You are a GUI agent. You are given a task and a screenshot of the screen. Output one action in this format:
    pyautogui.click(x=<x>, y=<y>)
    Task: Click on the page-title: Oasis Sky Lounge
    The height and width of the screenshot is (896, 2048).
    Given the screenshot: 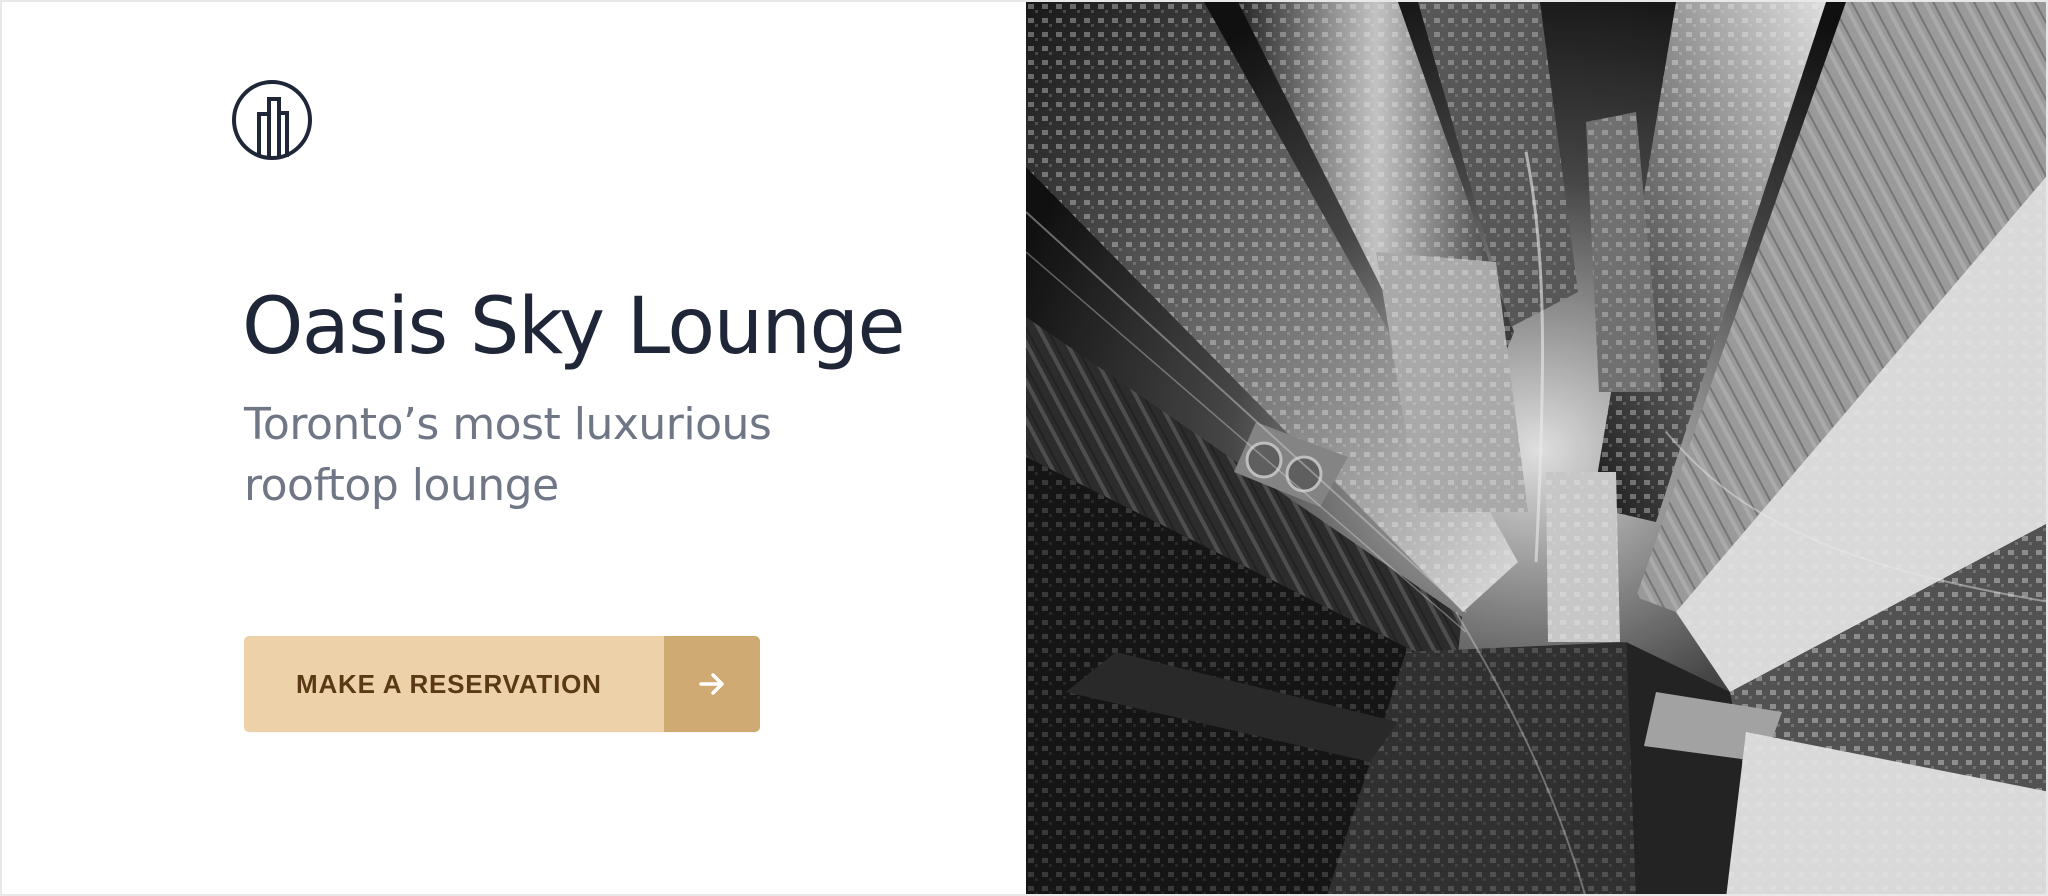 What is the action you would take?
    pyautogui.click(x=573, y=327)
    